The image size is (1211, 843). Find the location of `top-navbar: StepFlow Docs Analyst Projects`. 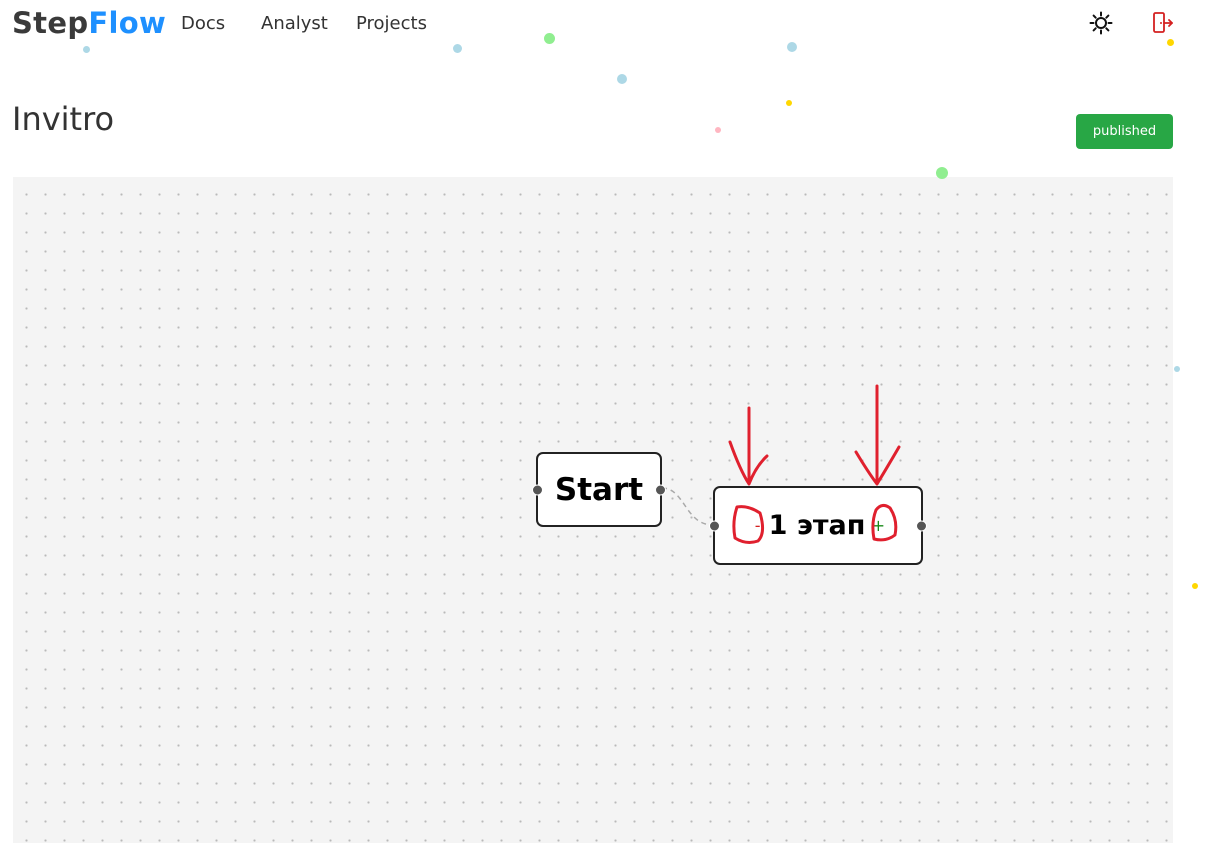

top-navbar: StepFlow Docs Analyst Projects is located at coordinates (605, 26).